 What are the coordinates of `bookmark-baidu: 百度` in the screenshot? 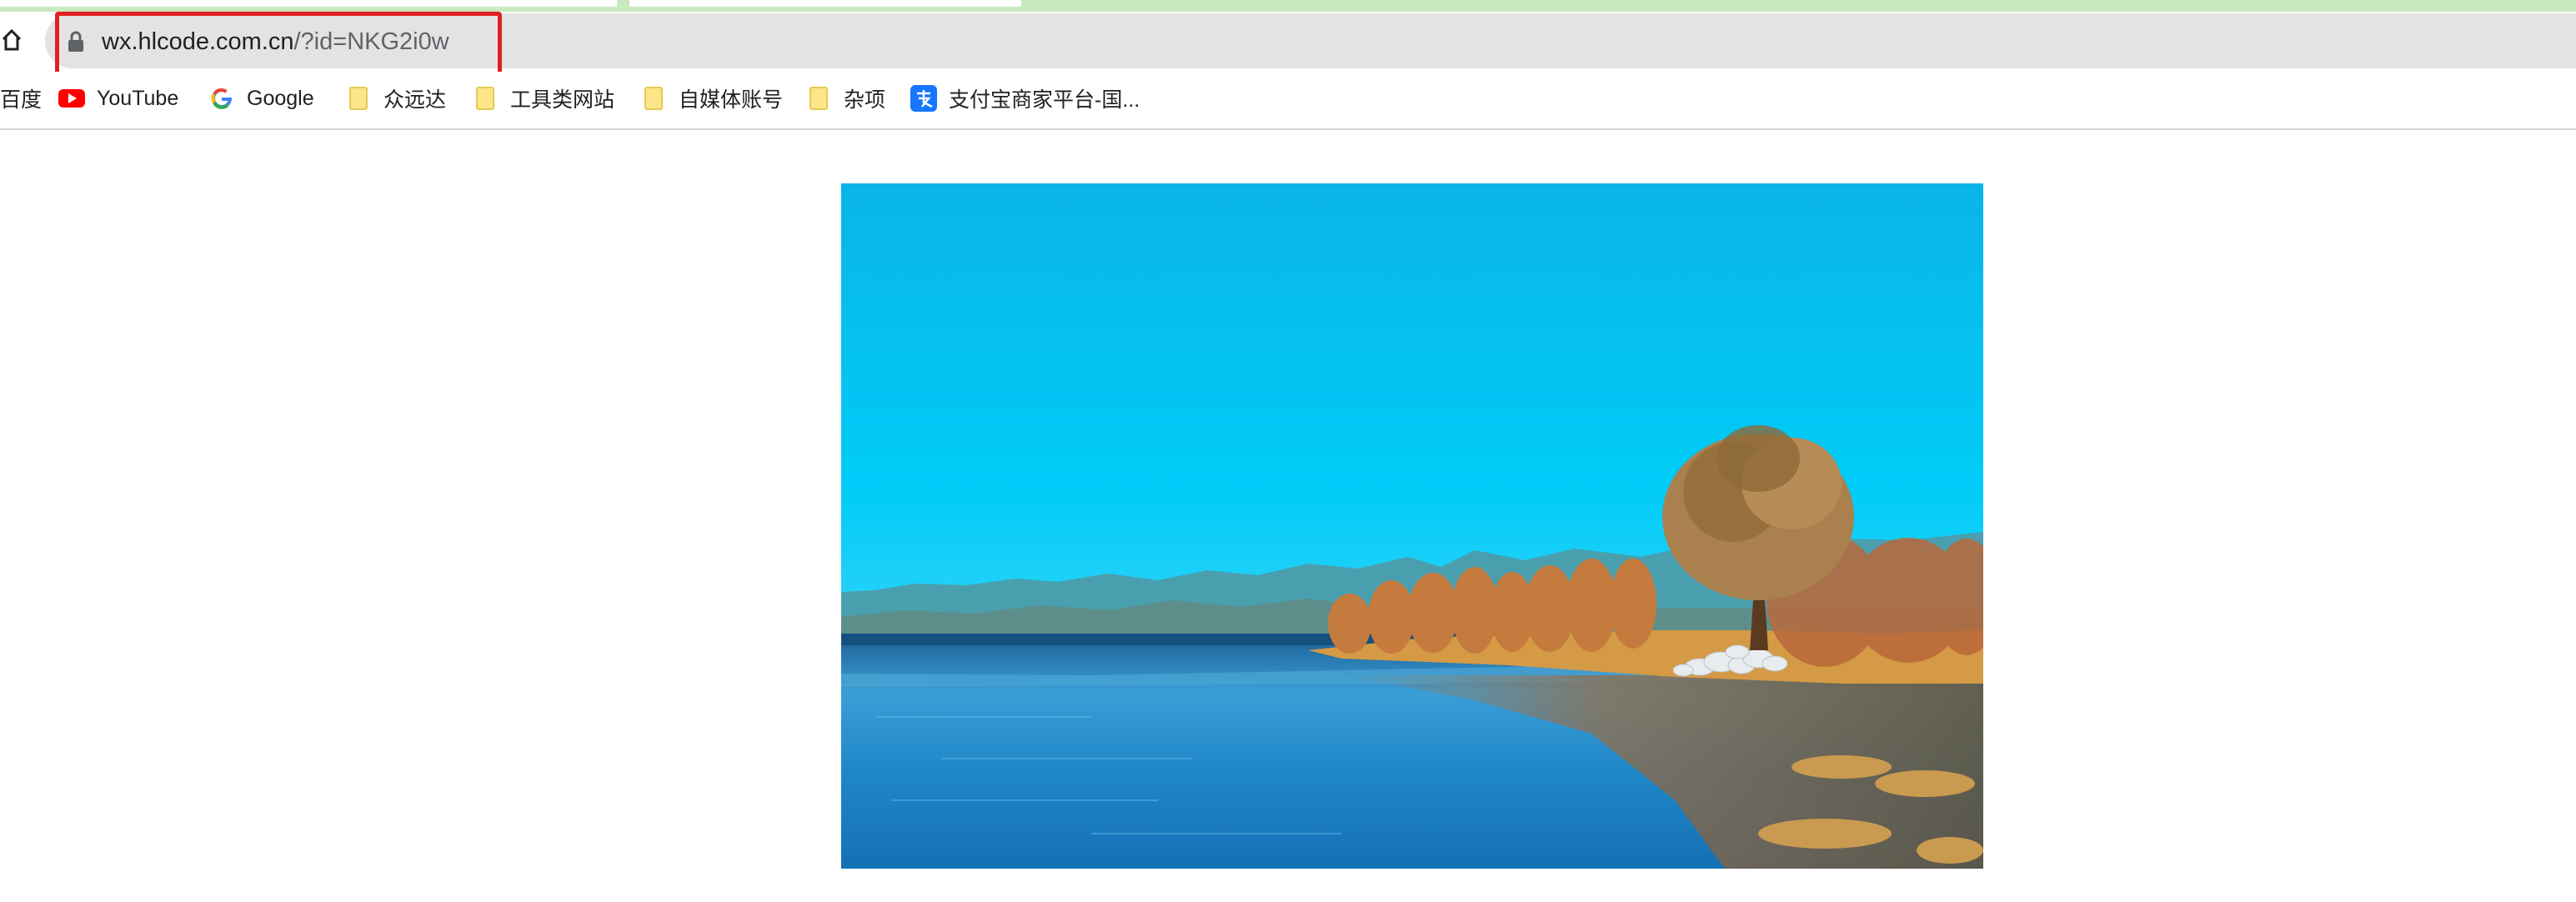 It's located at (21, 98).